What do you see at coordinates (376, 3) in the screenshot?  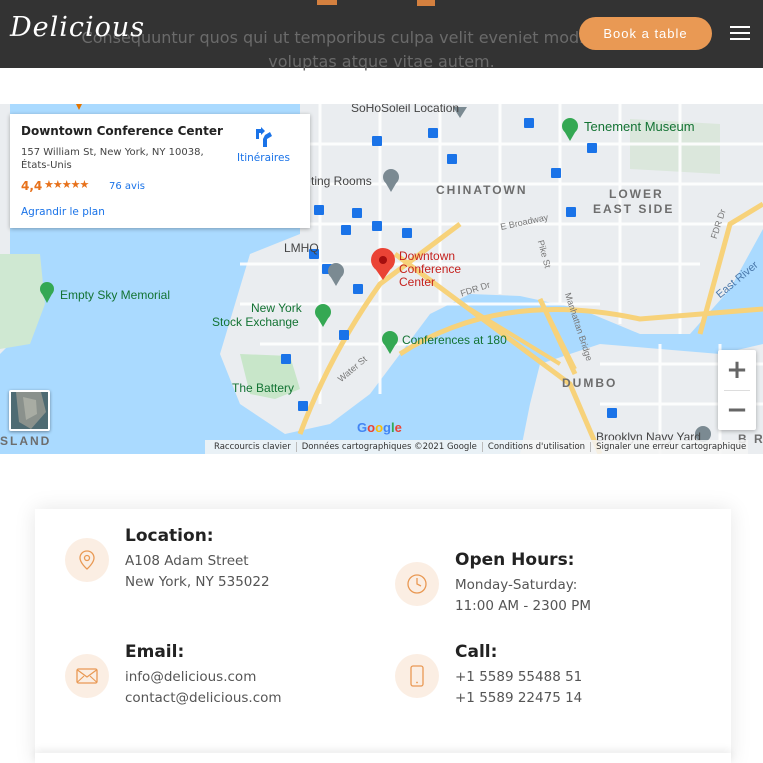 I see `accent-heading-fragment` at bounding box center [376, 3].